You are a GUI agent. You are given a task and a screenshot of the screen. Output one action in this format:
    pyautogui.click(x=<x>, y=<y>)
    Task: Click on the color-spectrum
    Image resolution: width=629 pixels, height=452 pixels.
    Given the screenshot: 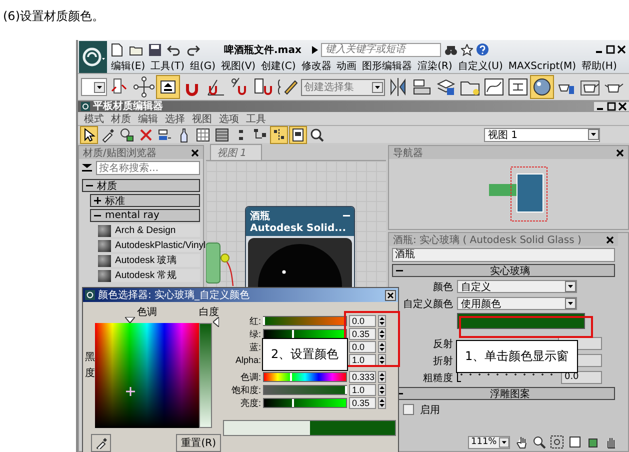 What is the action you would take?
    pyautogui.click(x=147, y=375)
    